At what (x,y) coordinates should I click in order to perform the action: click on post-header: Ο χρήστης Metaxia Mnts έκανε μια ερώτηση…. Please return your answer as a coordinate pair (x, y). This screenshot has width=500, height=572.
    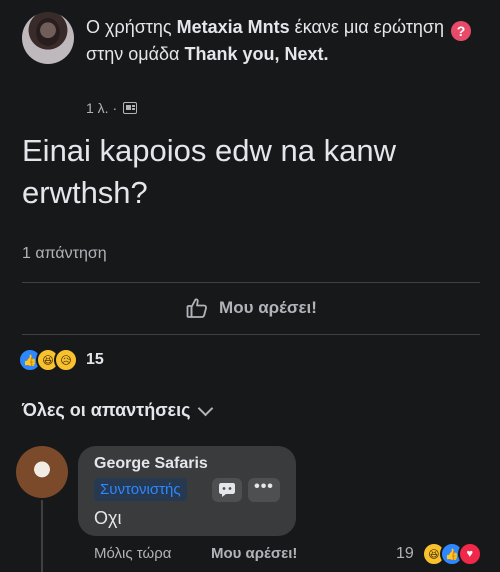
    Looking at the image, I should click on (286, 40).